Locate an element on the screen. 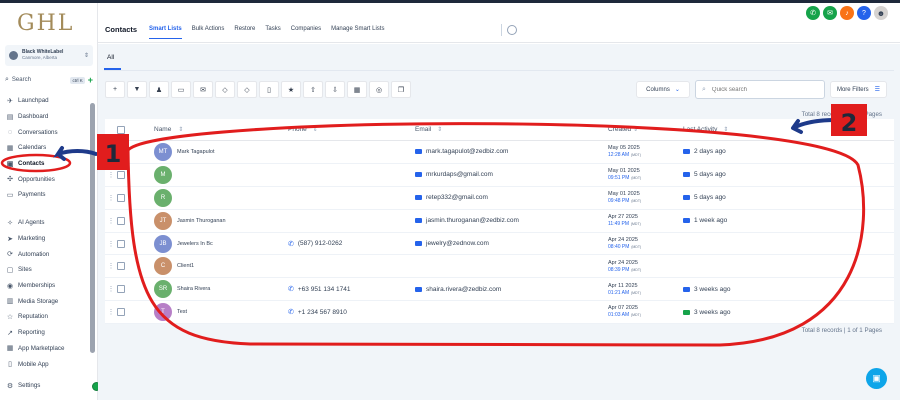 The image size is (900, 400). delete-button: ▯ is located at coordinates (269, 89).